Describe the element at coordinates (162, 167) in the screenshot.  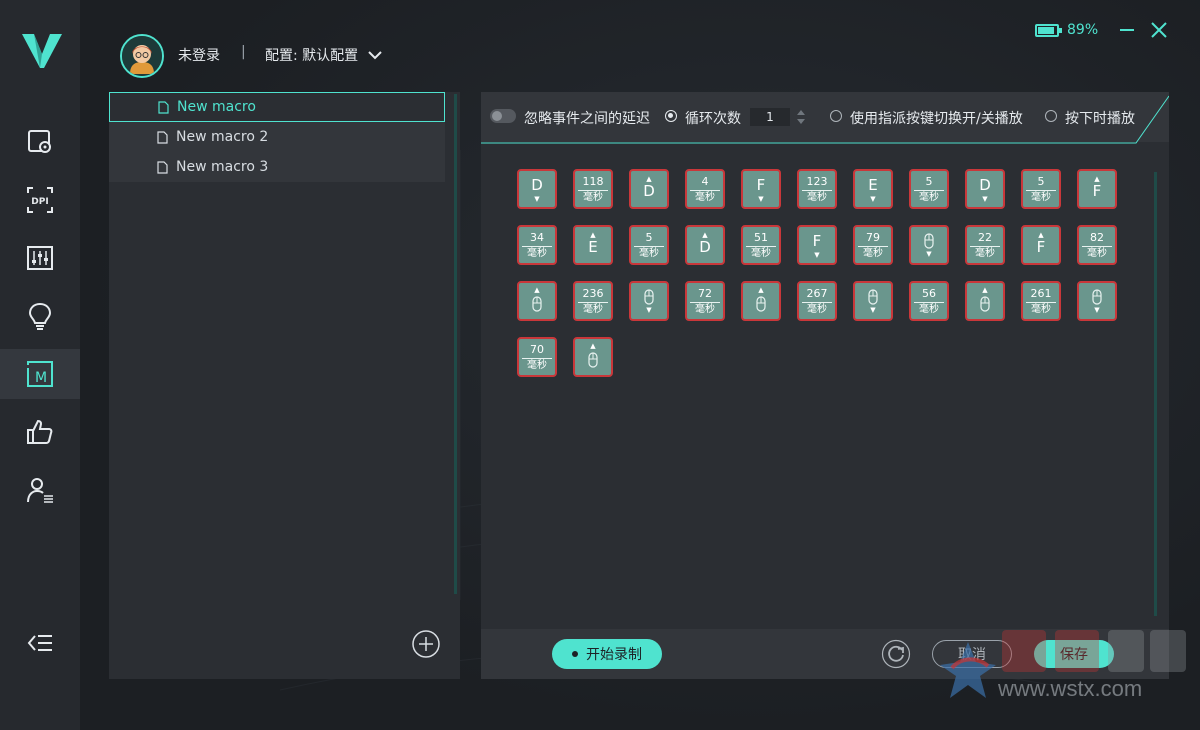
I see `document-icon` at that location.